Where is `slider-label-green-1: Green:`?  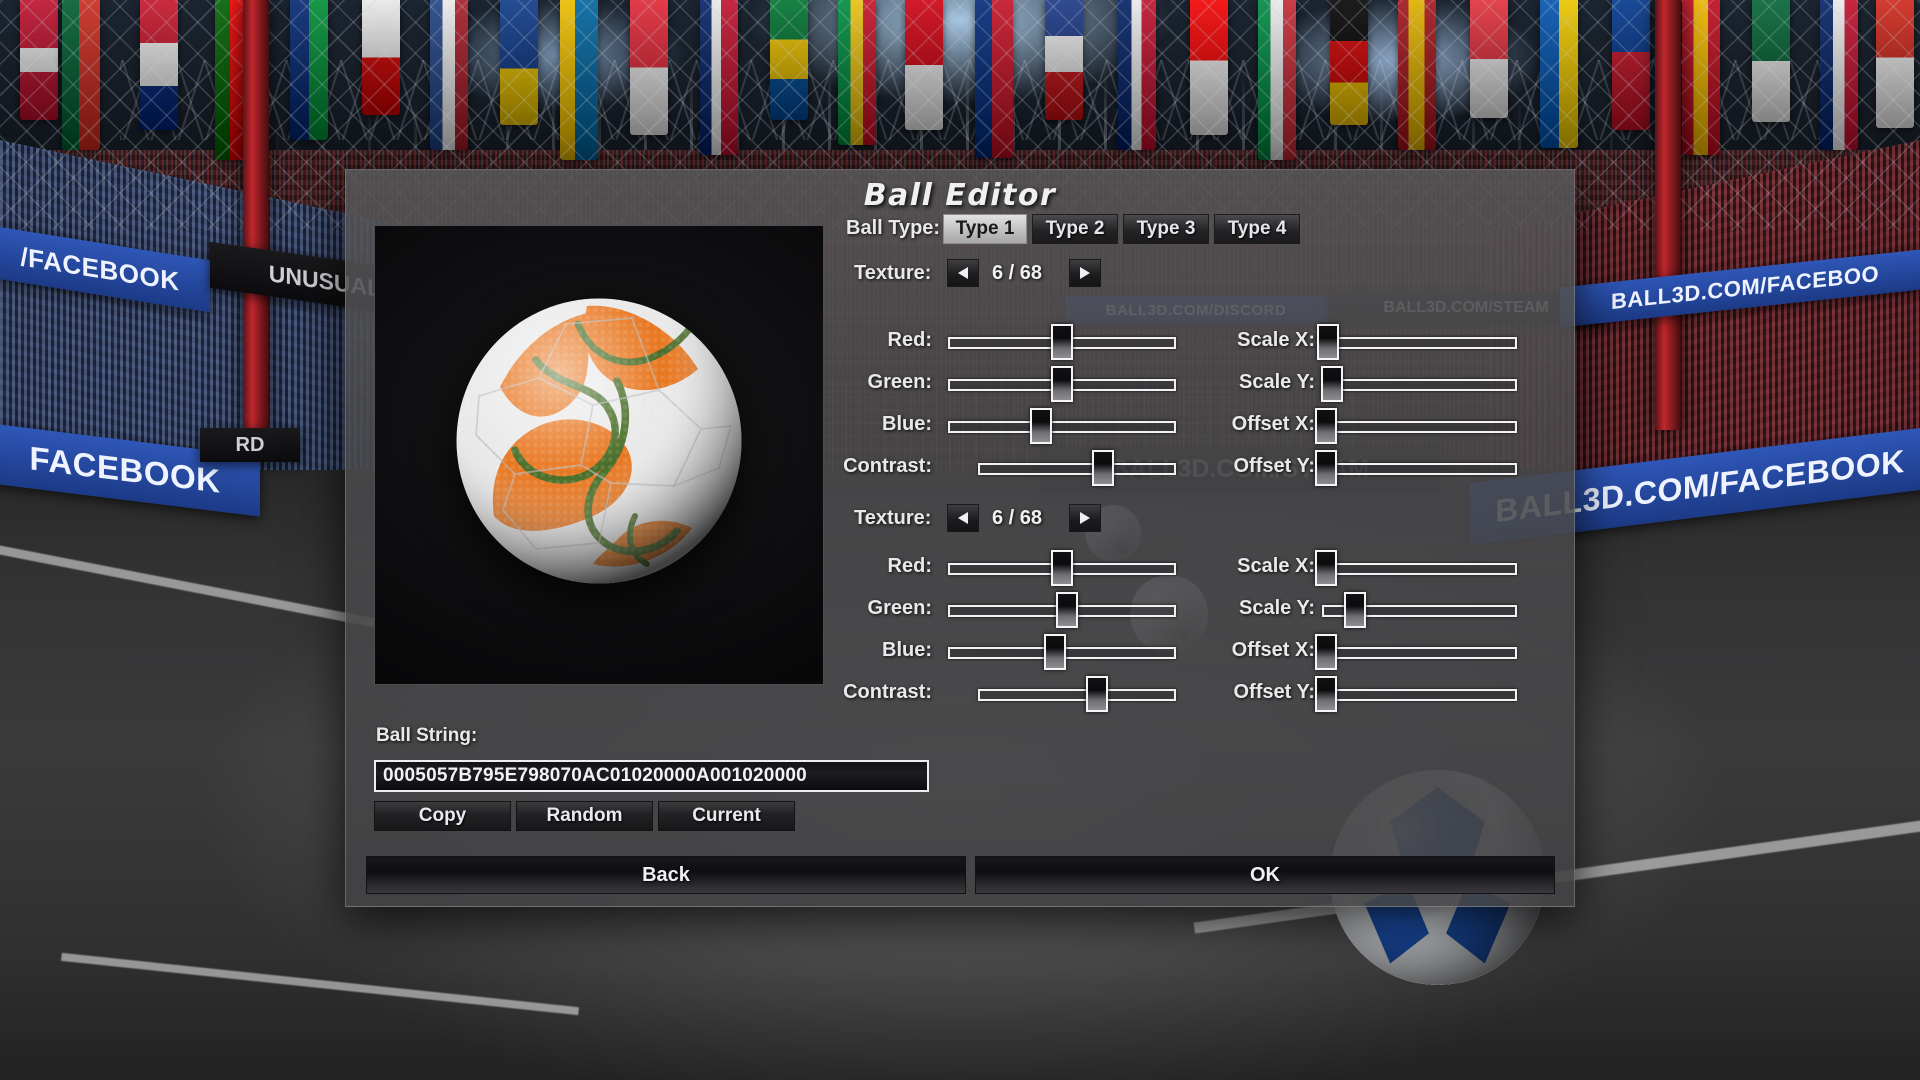
slider-label-green-1: Green: is located at coordinates (899, 382).